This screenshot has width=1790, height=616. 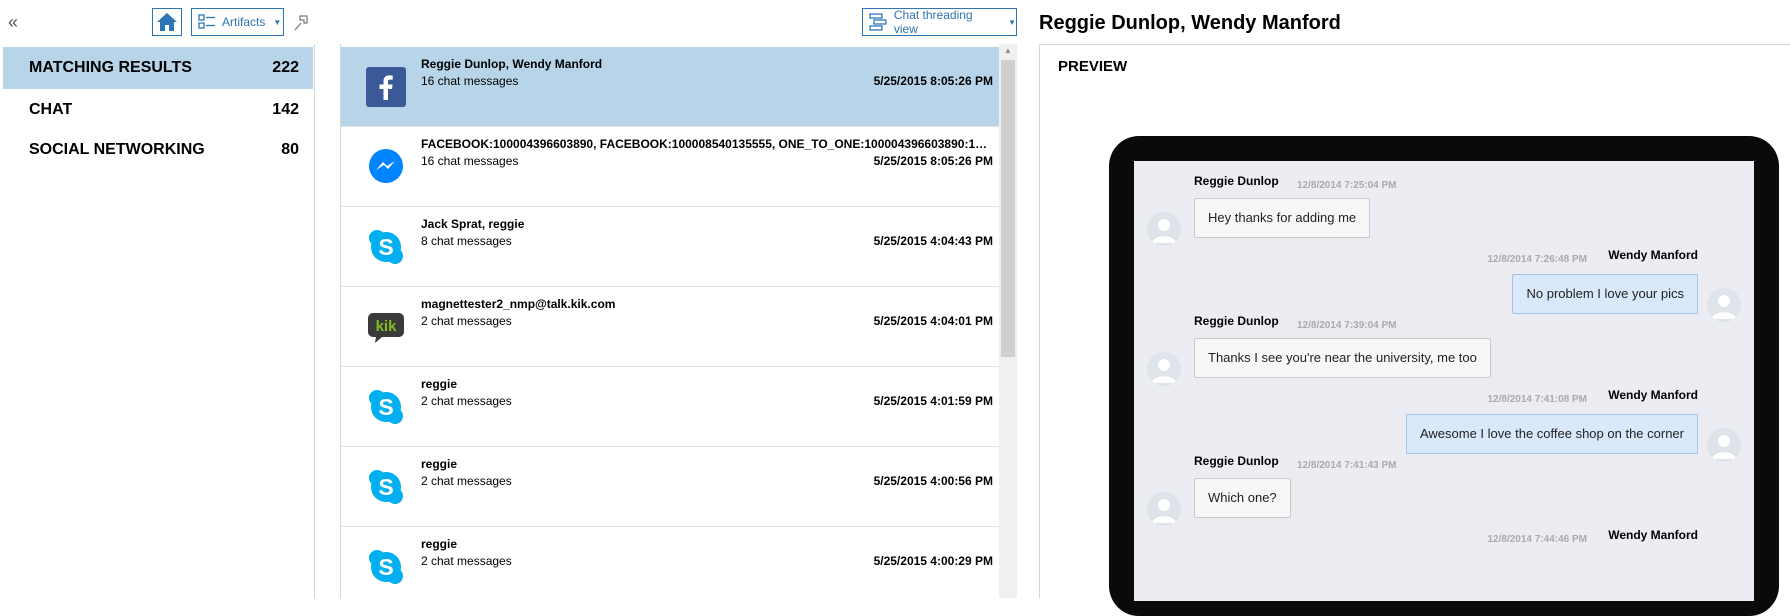 What do you see at coordinates (1008, 208) in the screenshot?
I see `scroll-thumb` at bounding box center [1008, 208].